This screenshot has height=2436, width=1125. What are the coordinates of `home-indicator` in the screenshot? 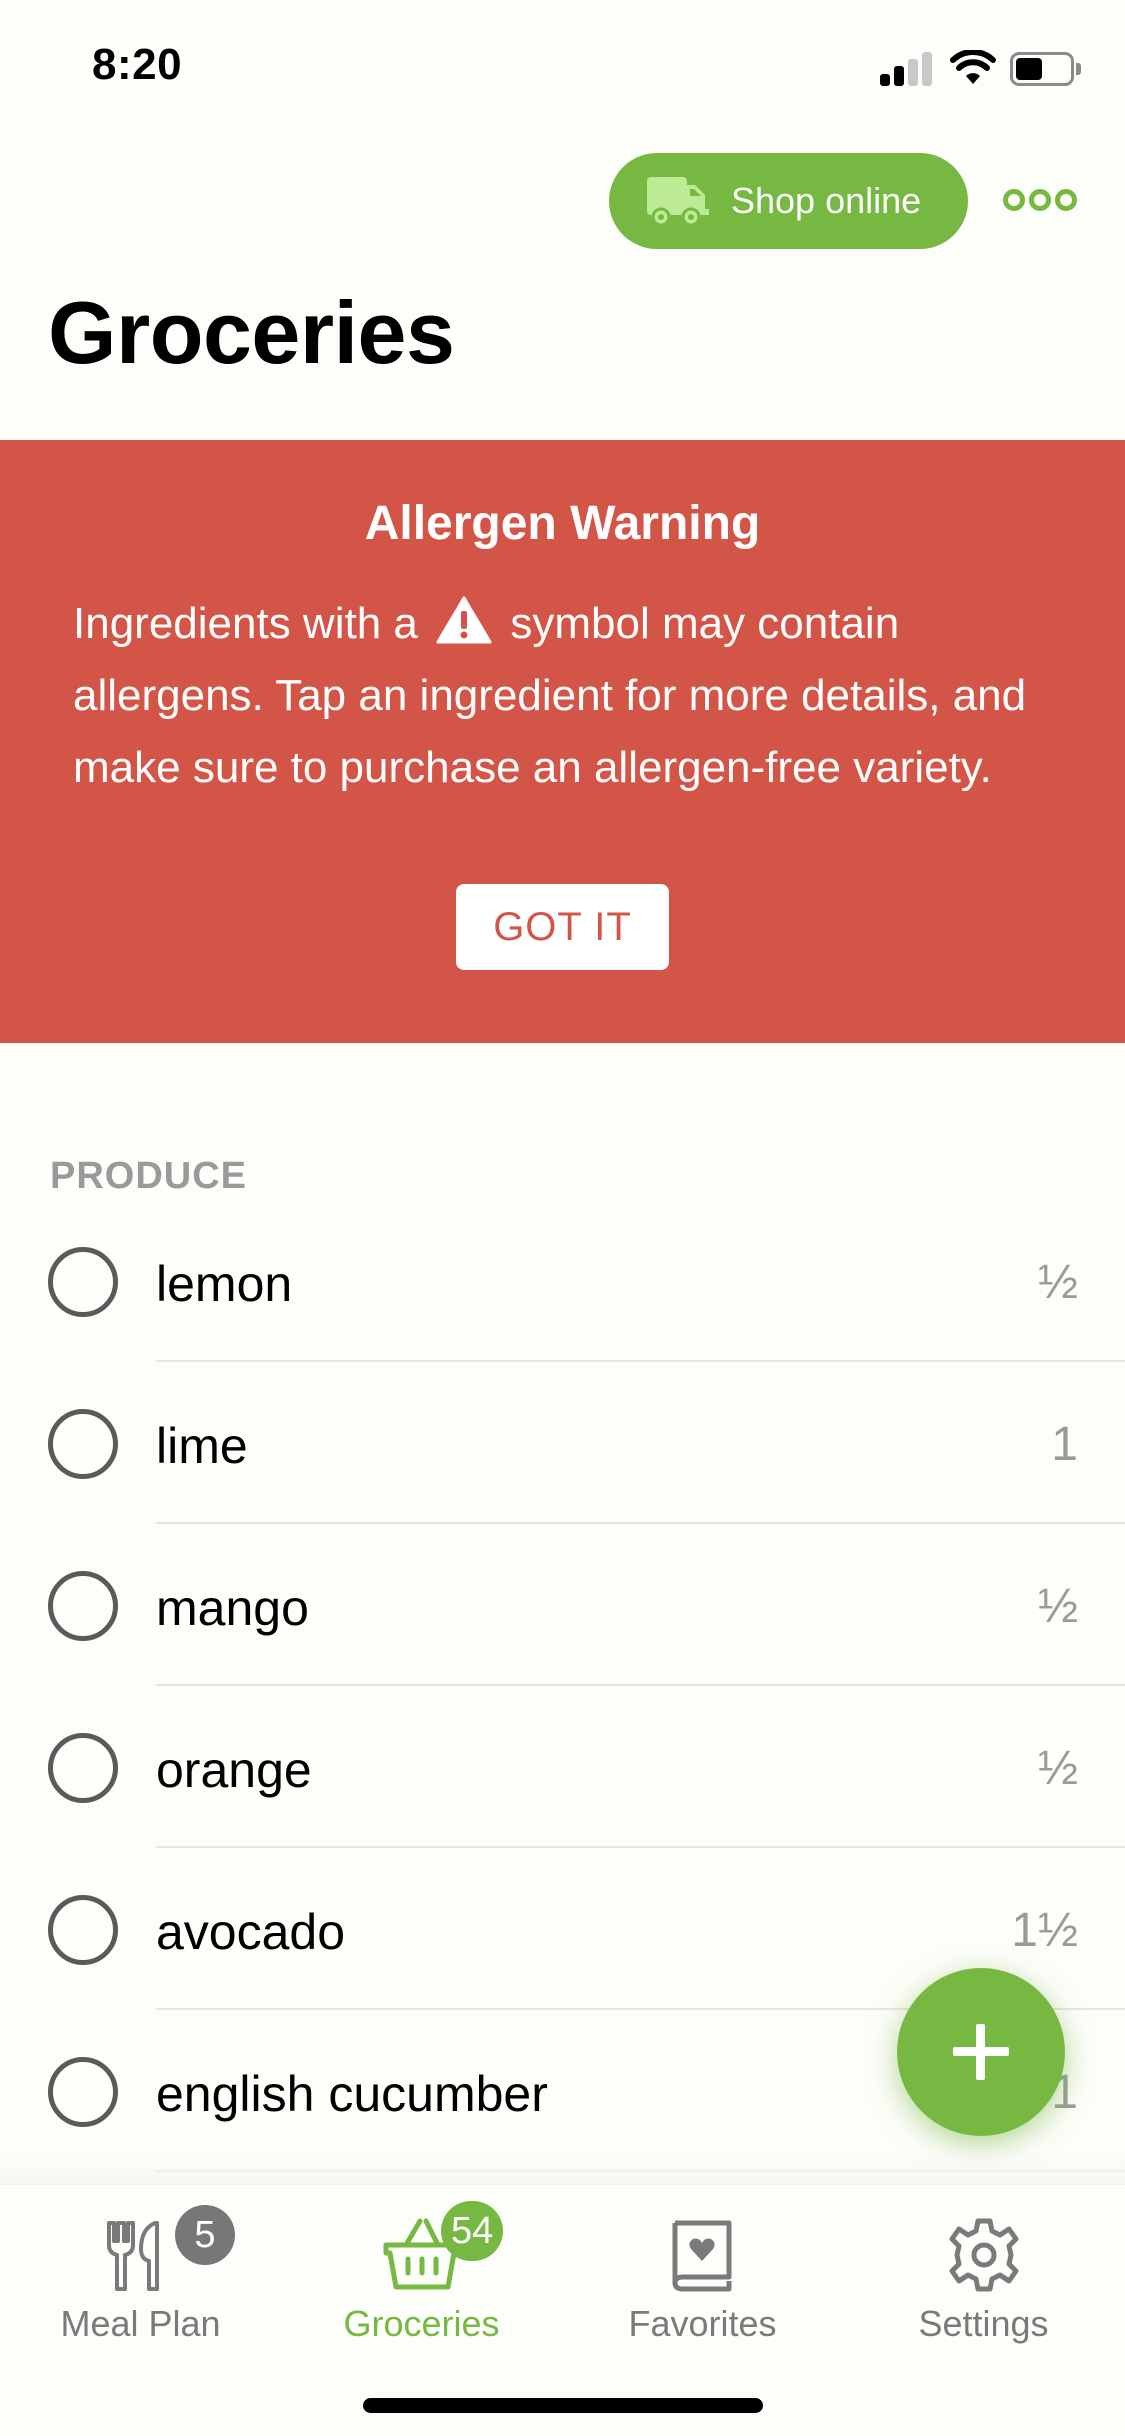 It's located at (563, 2405).